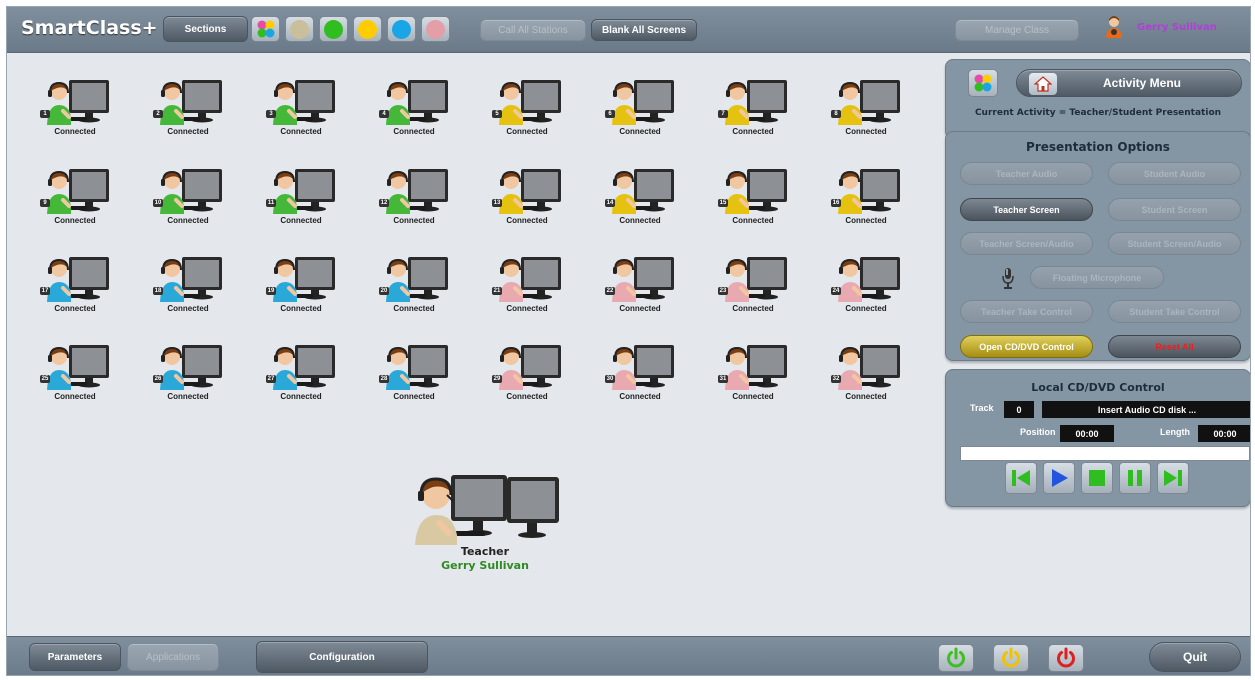 Image resolution: width=1255 pixels, height=680 pixels. I want to click on teacher-audio-button: Teacher Audio, so click(1026, 173).